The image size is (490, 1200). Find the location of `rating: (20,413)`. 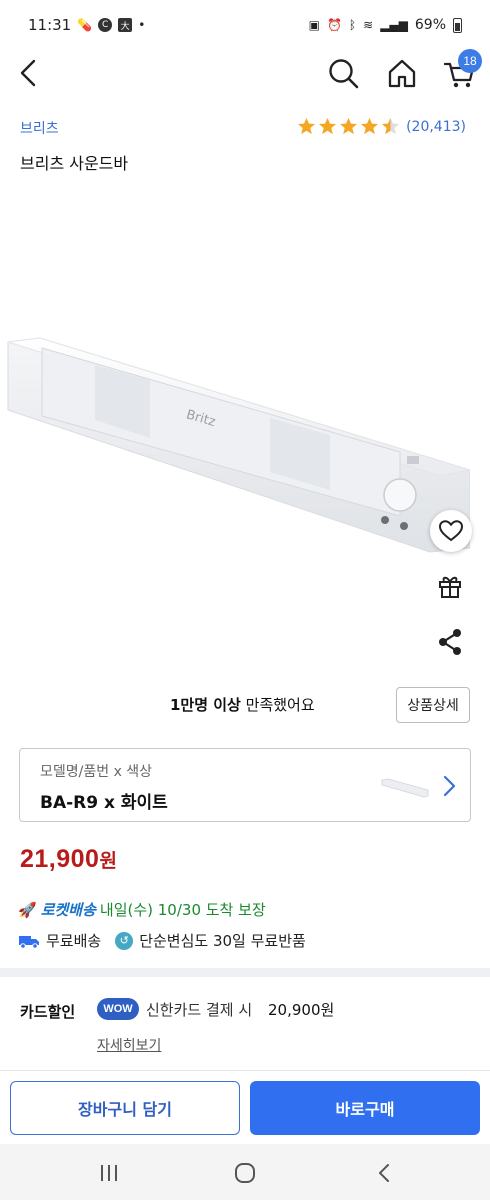

rating: (20,413) is located at coordinates (381, 126).